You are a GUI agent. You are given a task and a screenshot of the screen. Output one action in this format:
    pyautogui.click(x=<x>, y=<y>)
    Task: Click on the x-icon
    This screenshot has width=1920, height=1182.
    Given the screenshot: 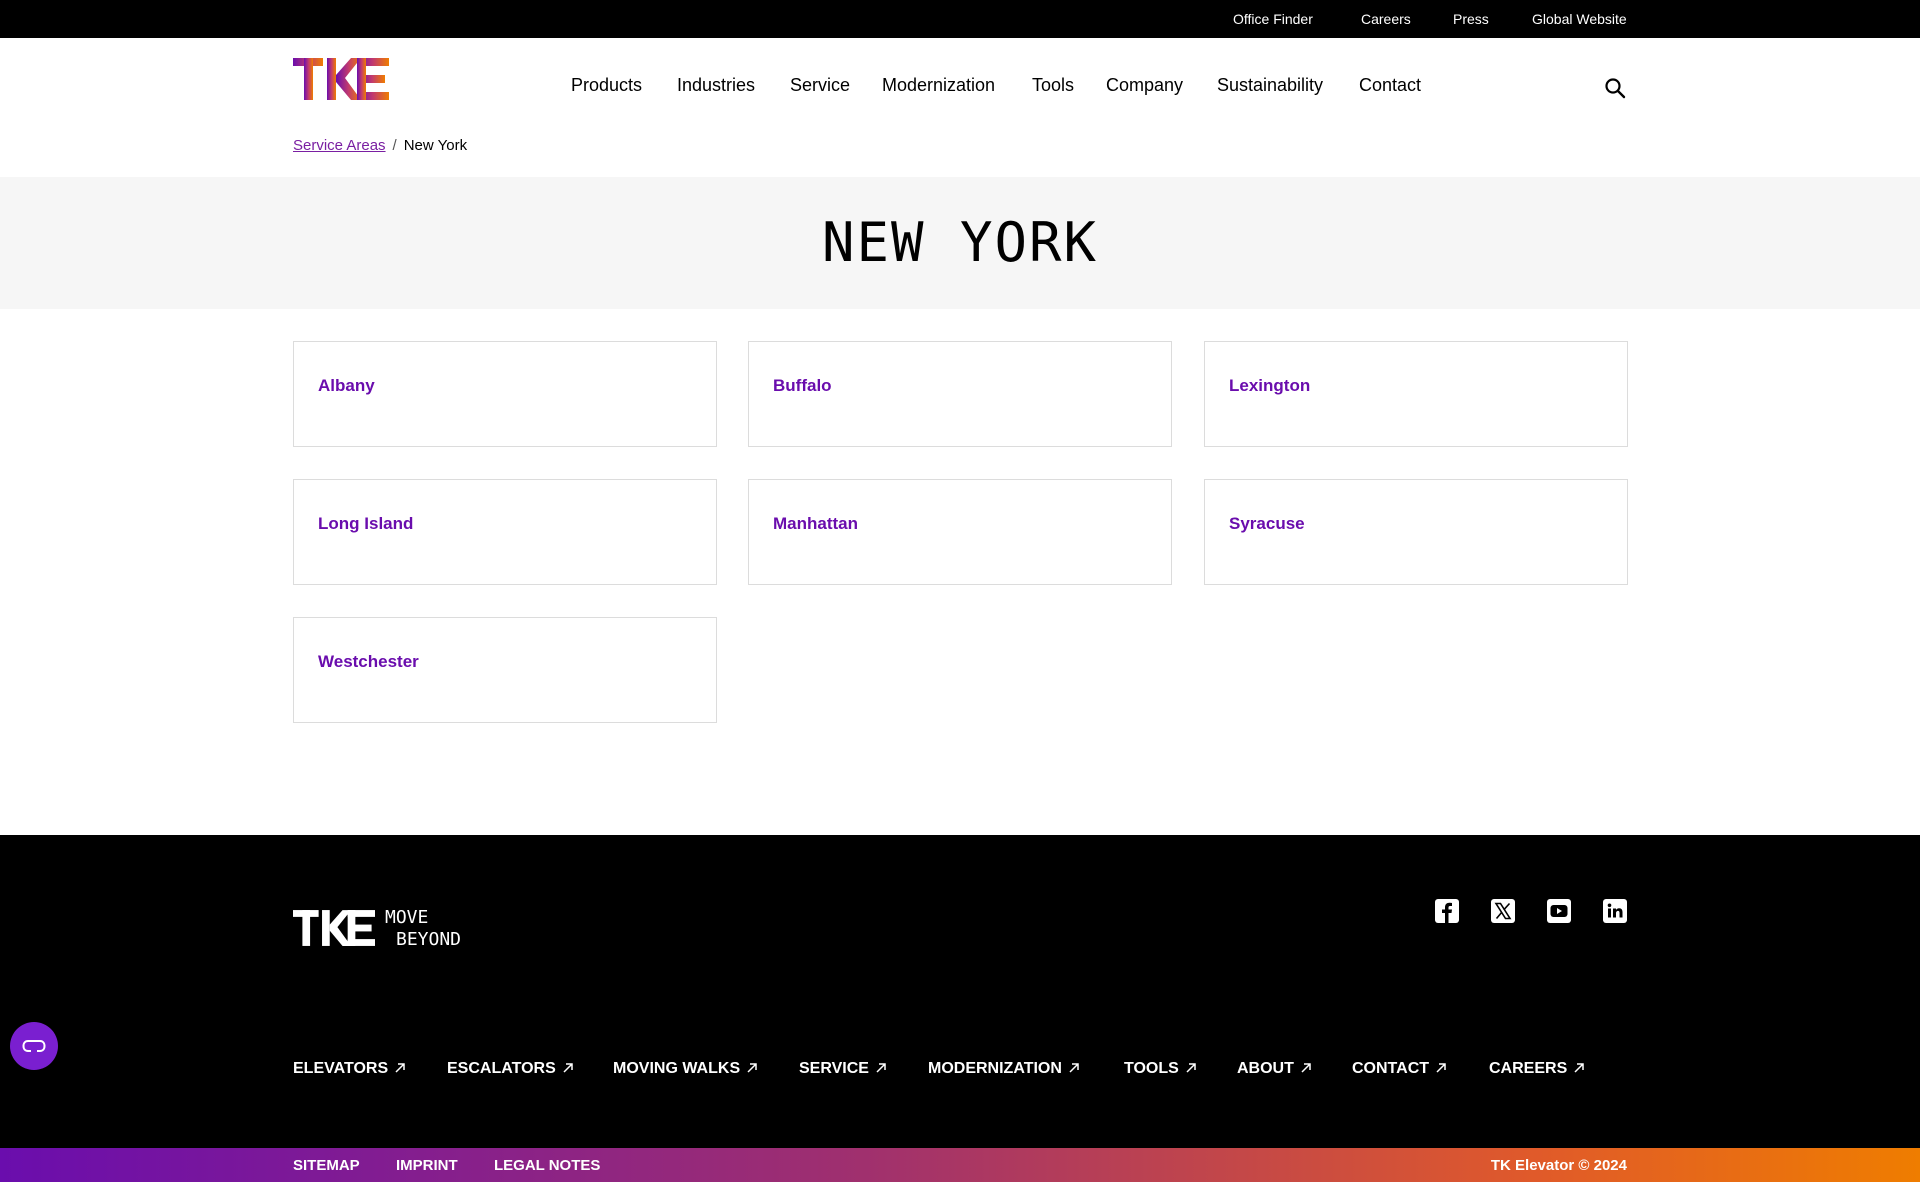 What is the action you would take?
    pyautogui.click(x=1503, y=911)
    